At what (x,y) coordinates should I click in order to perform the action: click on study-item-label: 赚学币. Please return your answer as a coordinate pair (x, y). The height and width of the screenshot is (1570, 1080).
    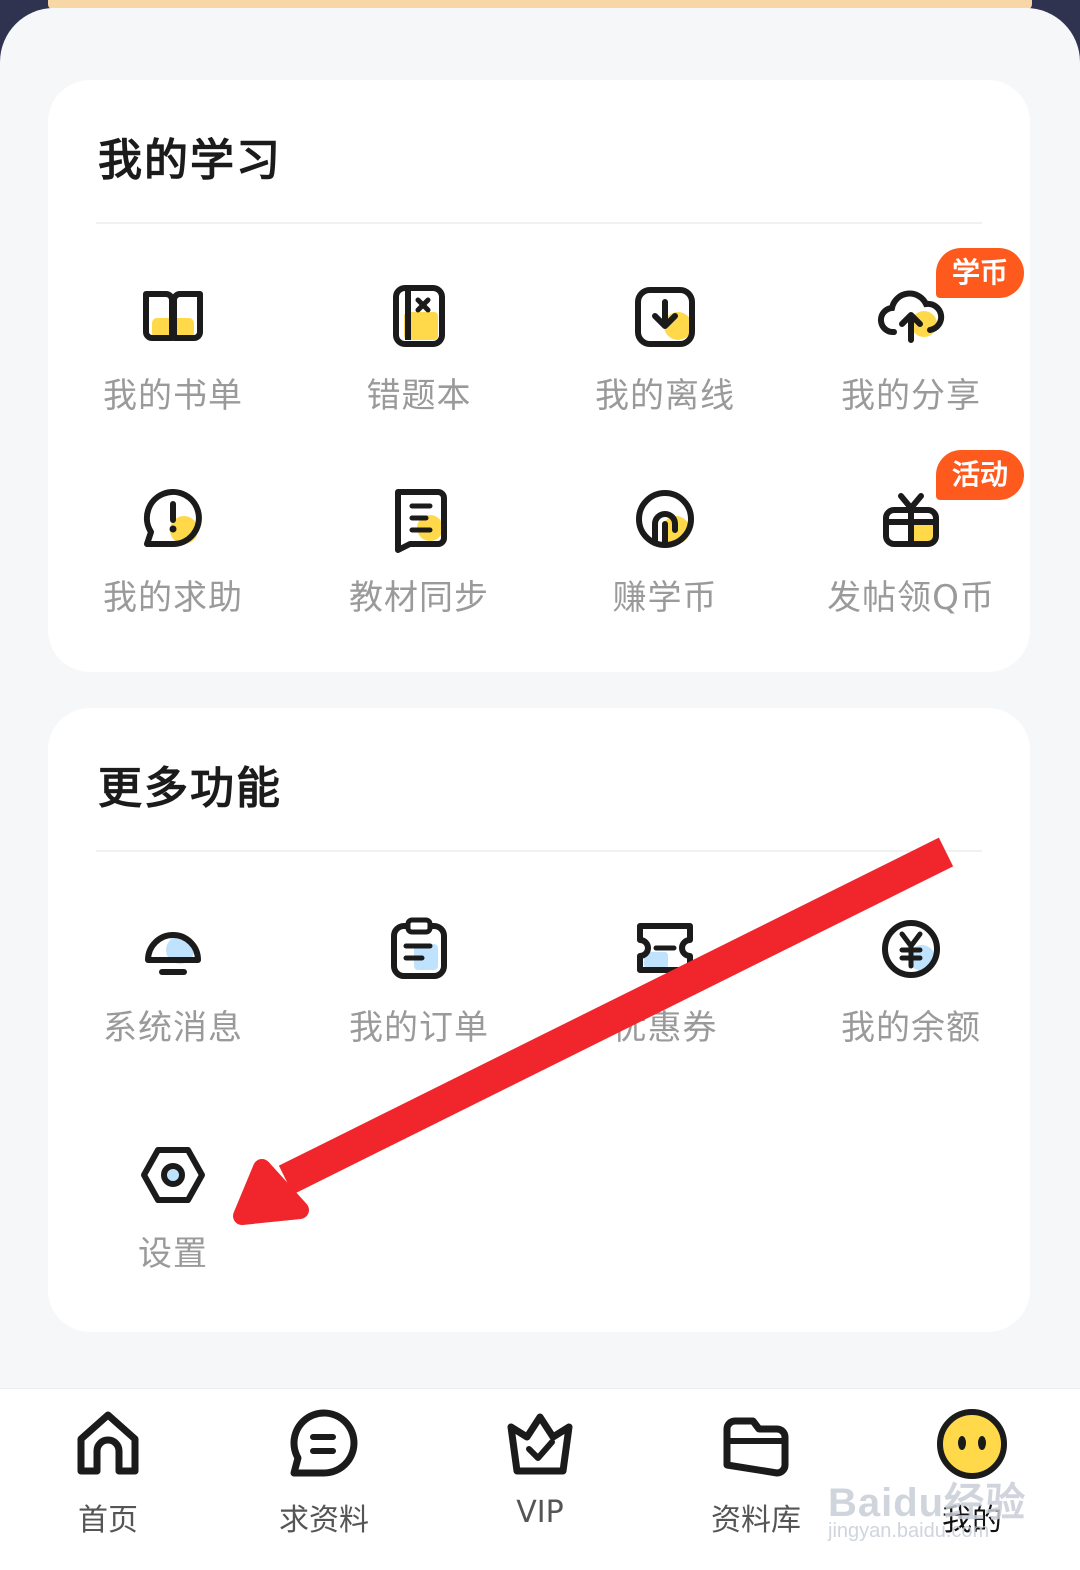
    Looking at the image, I should click on (665, 598).